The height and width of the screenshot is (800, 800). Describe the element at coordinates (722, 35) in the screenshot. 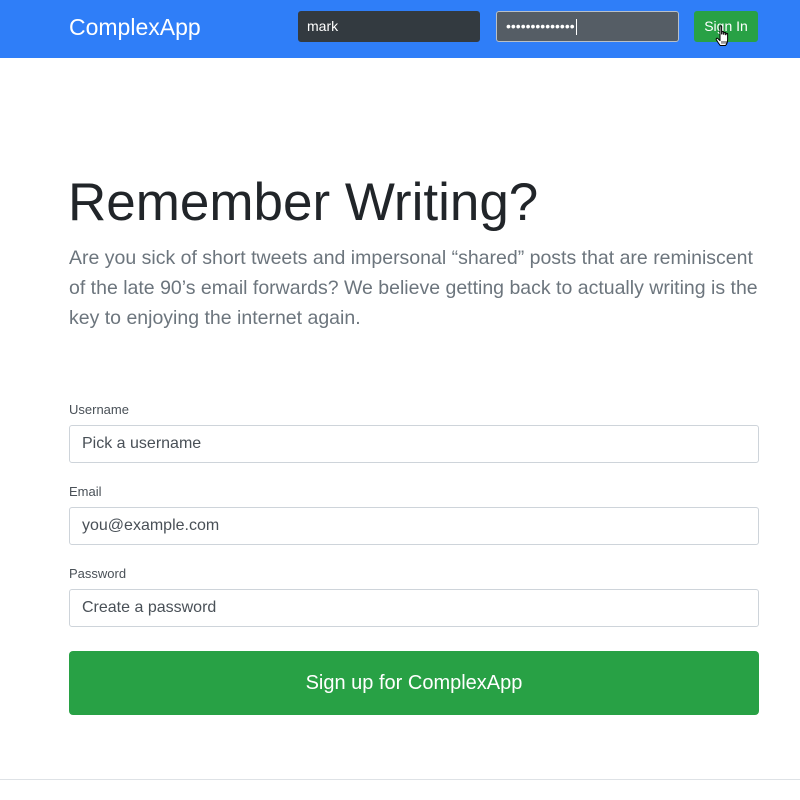

I see `hand-pointer-icon` at that location.